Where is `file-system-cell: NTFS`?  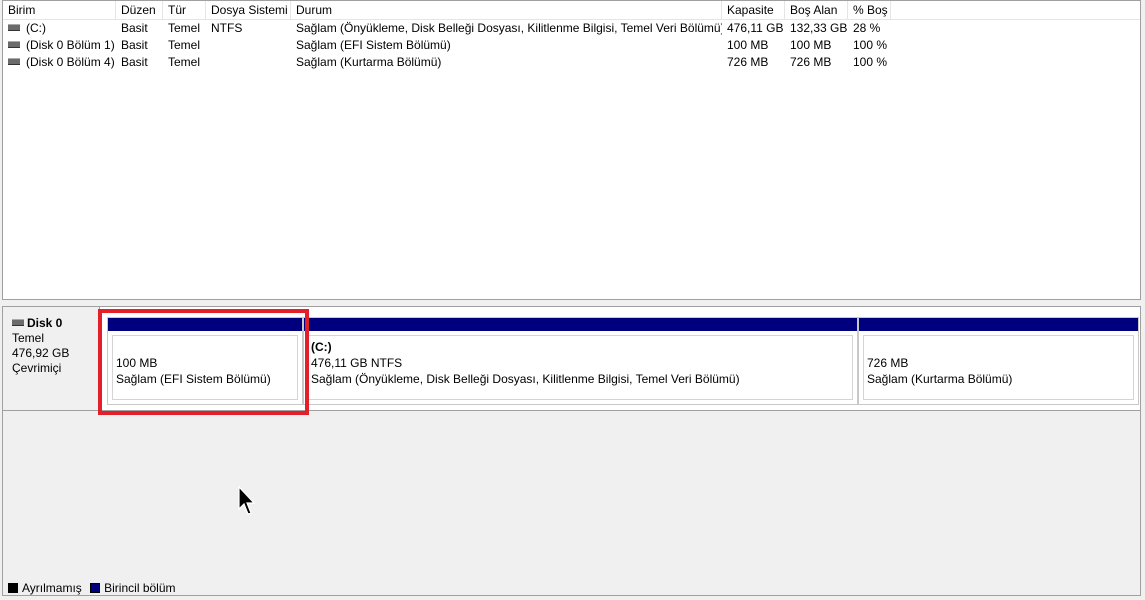
file-system-cell: NTFS is located at coordinates (227, 28).